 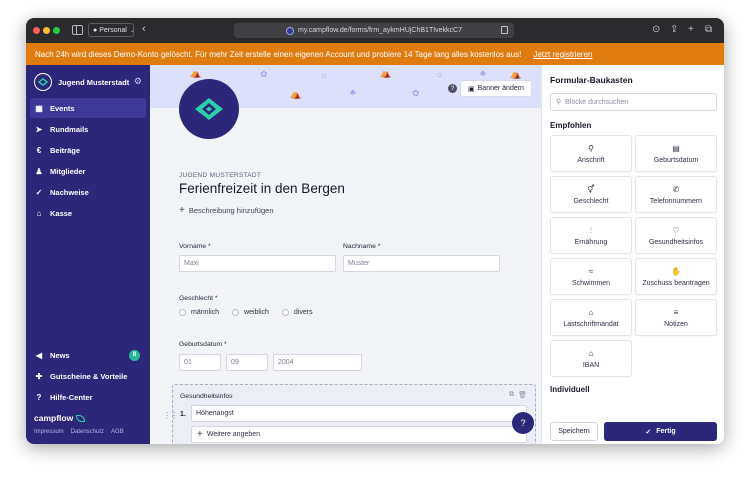 What do you see at coordinates (359, 413) in the screenshot?
I see `health-option-field: Höhenangst` at bounding box center [359, 413].